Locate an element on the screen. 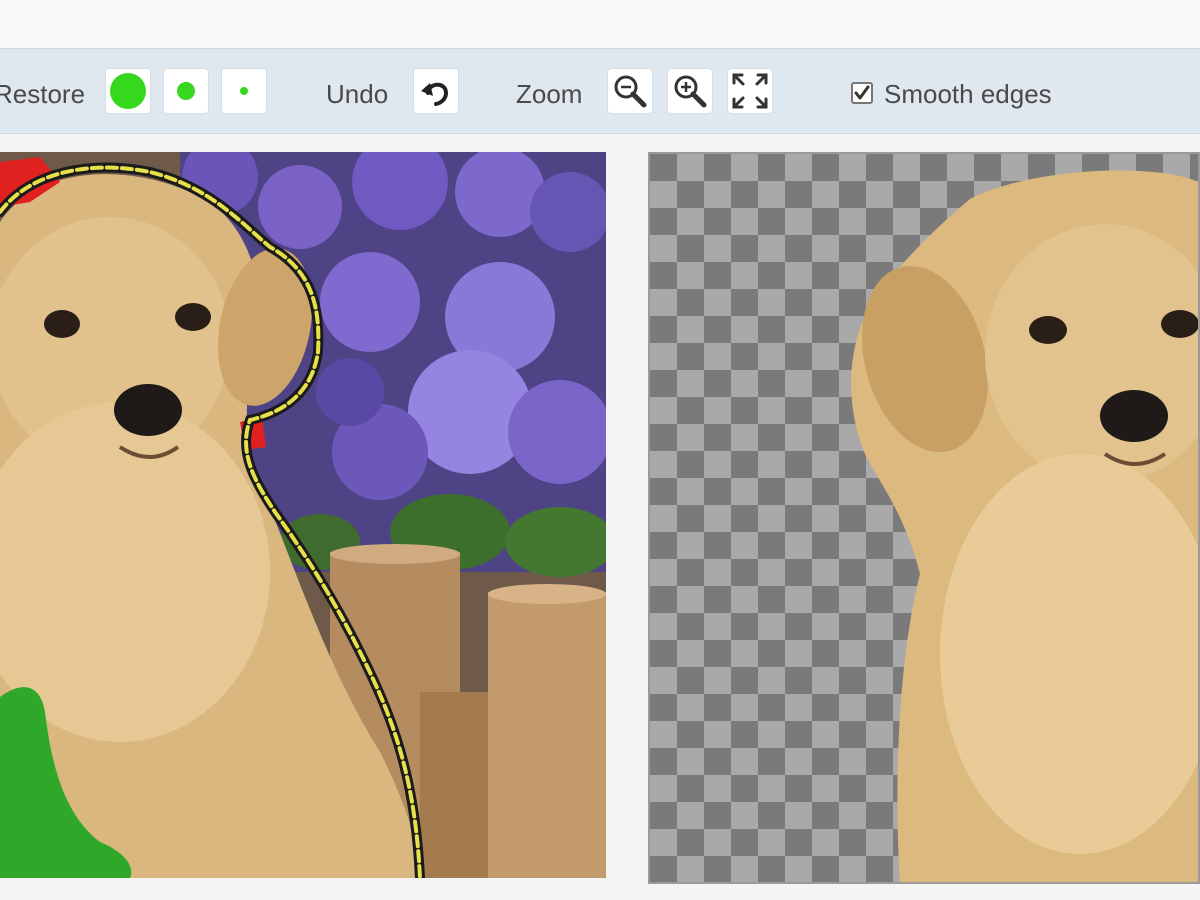 The image size is (1200, 900). brush-size-large-button is located at coordinates (128, 91).